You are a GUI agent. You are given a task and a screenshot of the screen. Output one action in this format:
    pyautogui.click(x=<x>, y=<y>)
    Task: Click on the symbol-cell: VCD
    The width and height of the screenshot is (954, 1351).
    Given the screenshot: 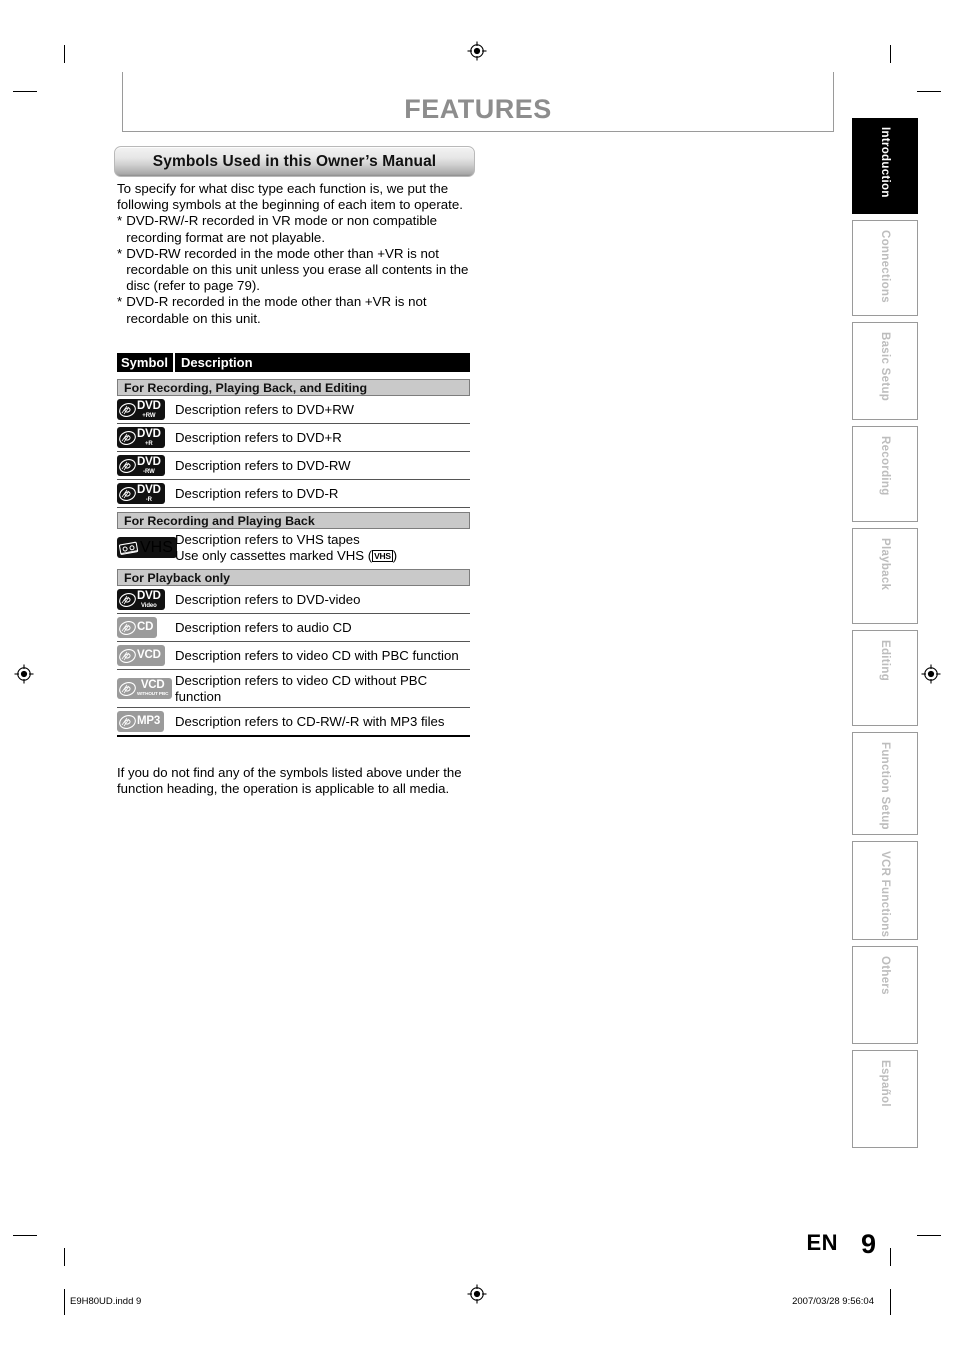 What is the action you would take?
    pyautogui.click(x=146, y=655)
    